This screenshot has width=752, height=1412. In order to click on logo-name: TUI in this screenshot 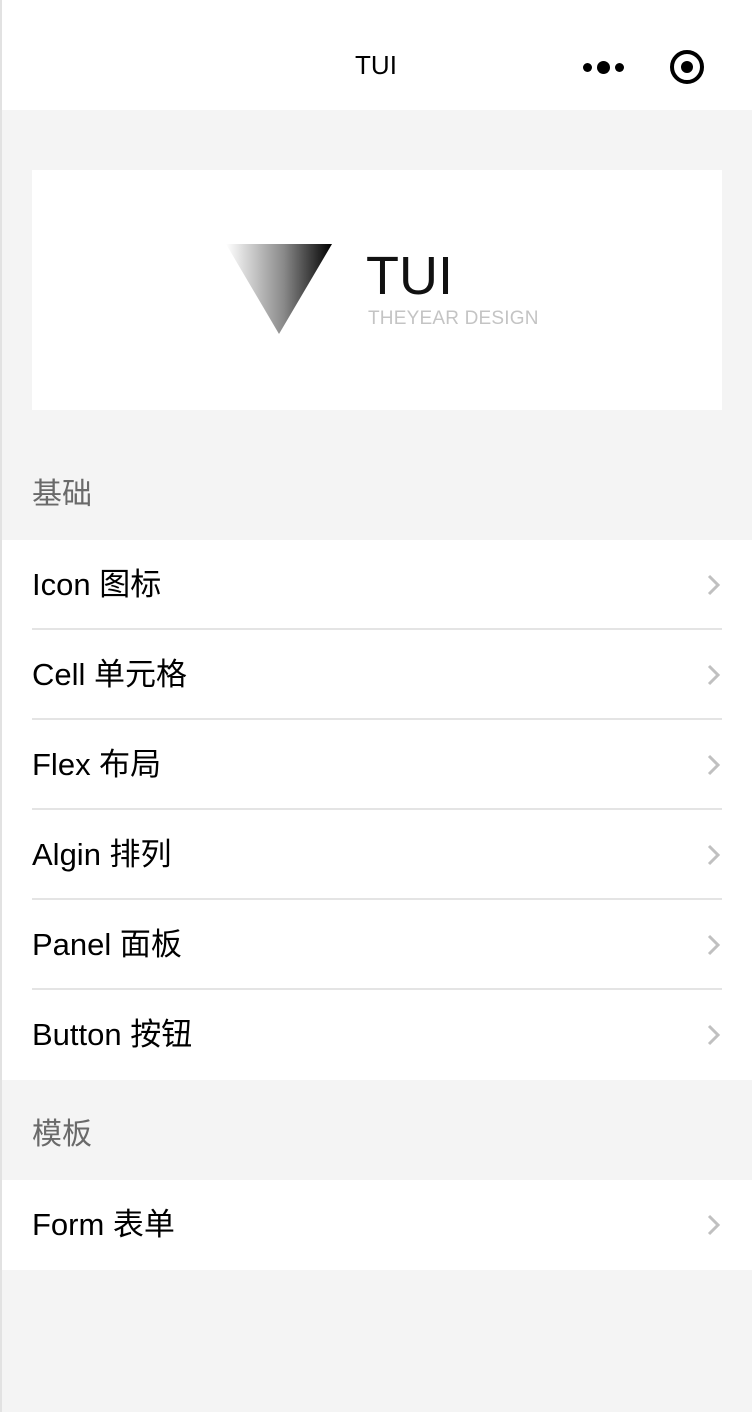, I will do `click(409, 276)`.